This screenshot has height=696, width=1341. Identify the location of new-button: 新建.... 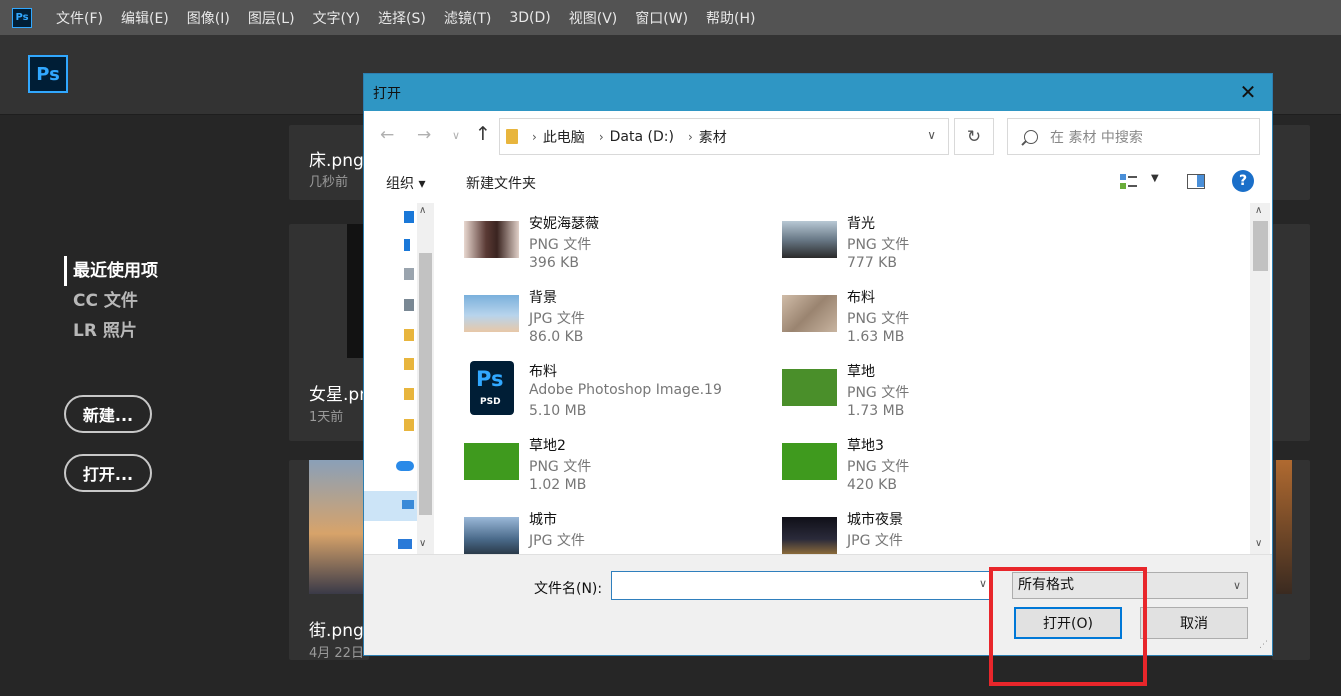
(108, 414).